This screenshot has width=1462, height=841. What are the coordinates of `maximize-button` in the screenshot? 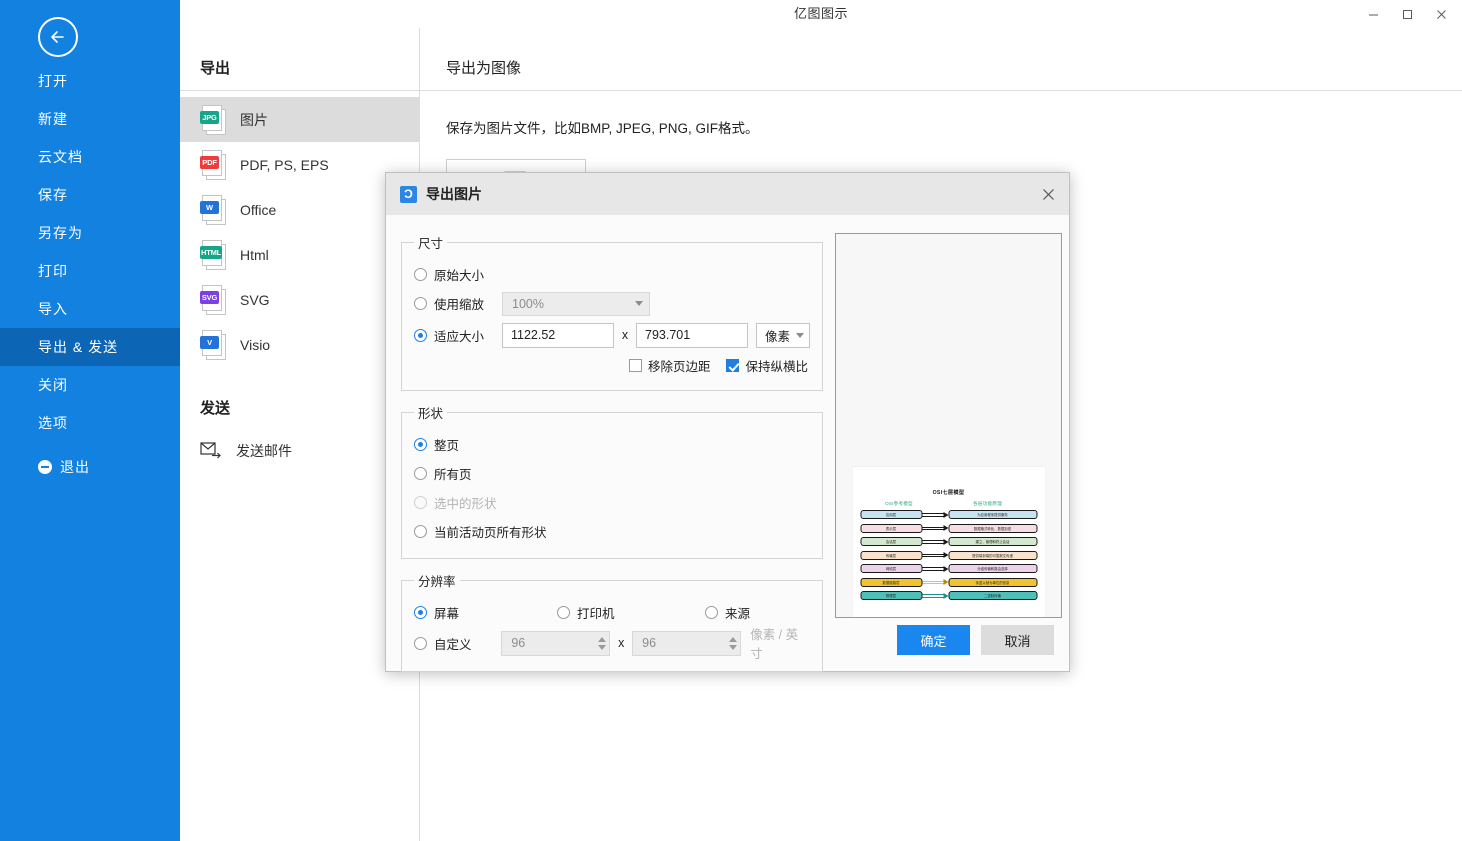 It's located at (1407, 14).